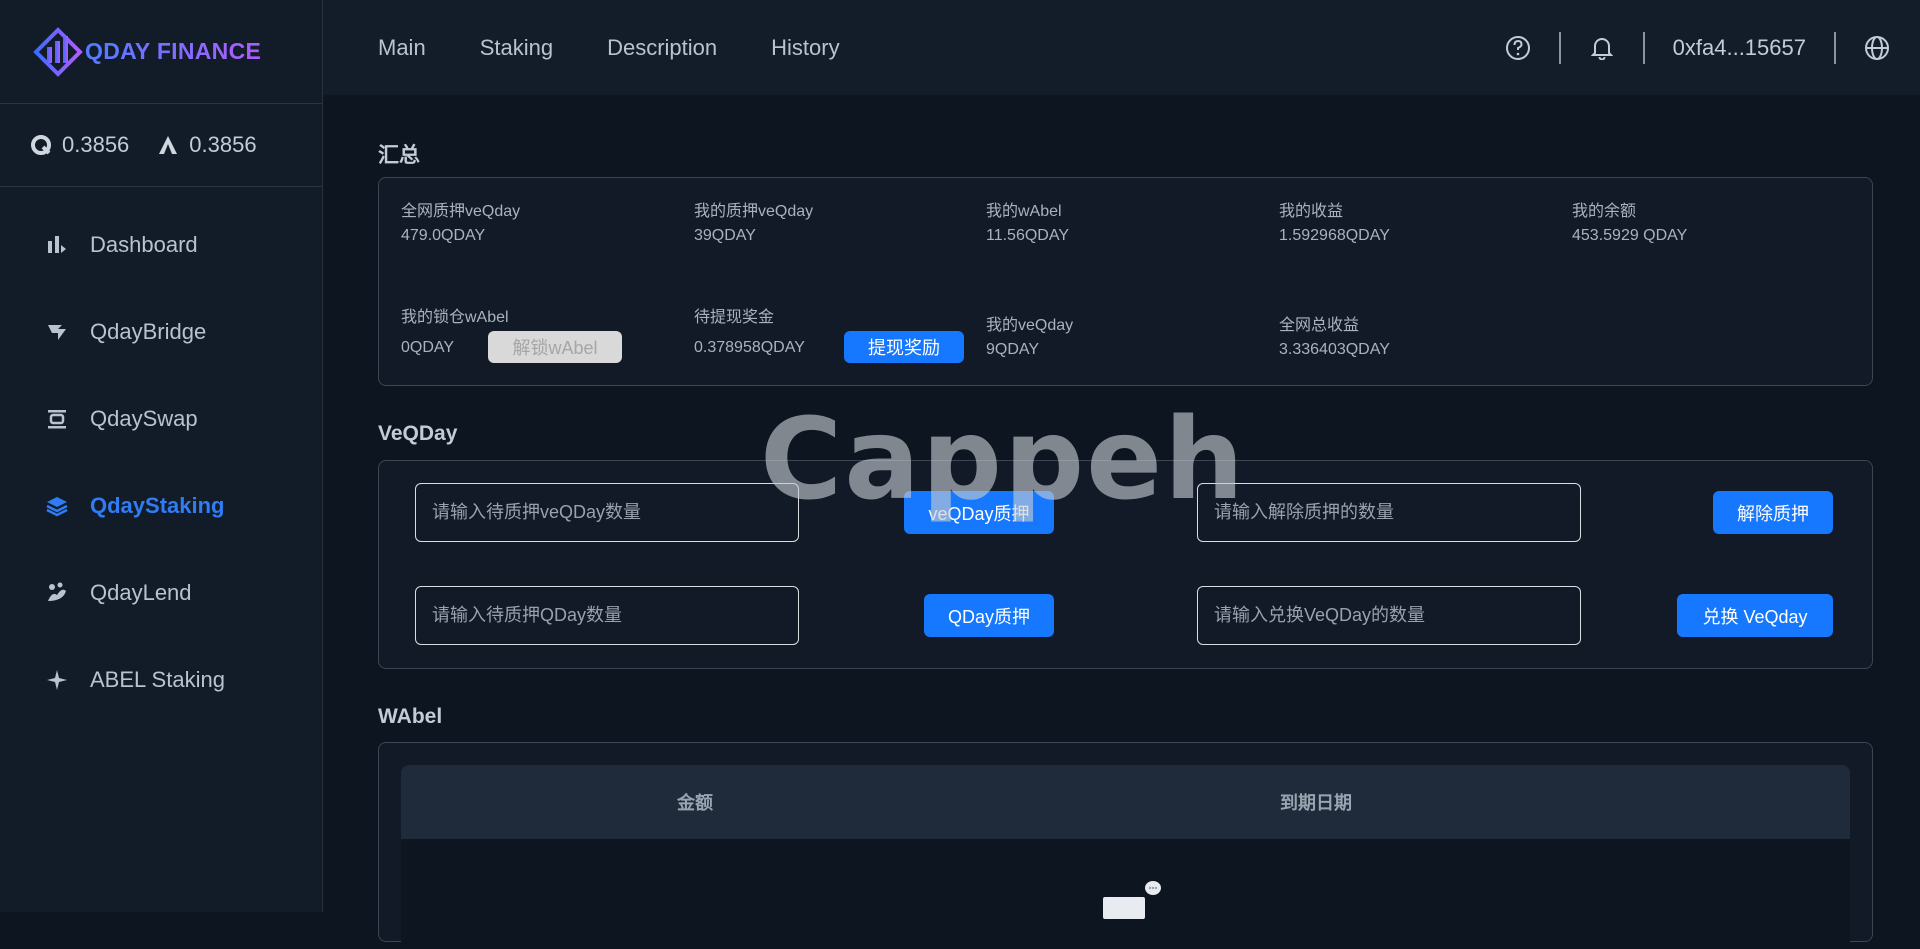 Image resolution: width=1920 pixels, height=949 pixels. Describe the element at coordinates (725, 235) in the screenshot. I see `stat-value: 39QDAY` at that location.